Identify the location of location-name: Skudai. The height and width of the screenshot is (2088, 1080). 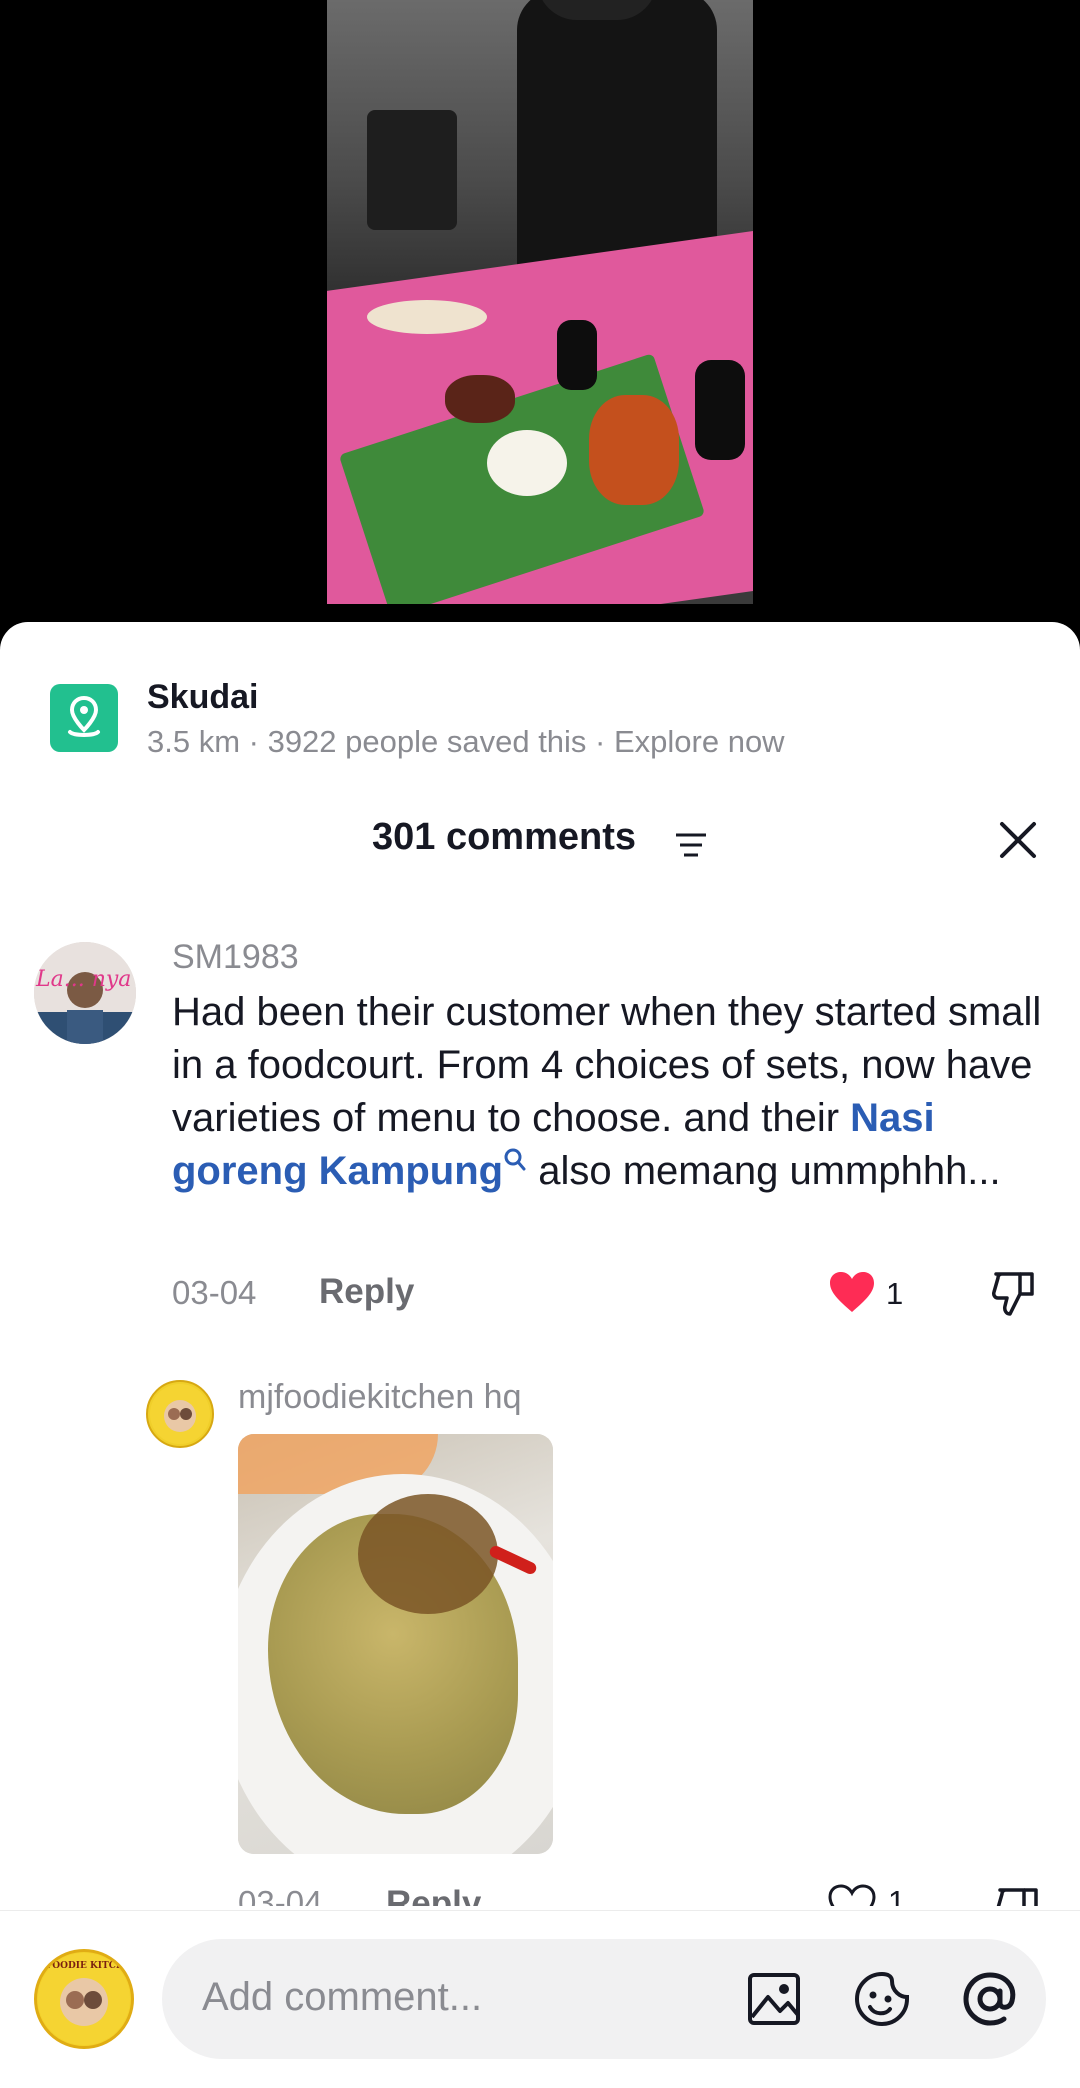
(203, 697).